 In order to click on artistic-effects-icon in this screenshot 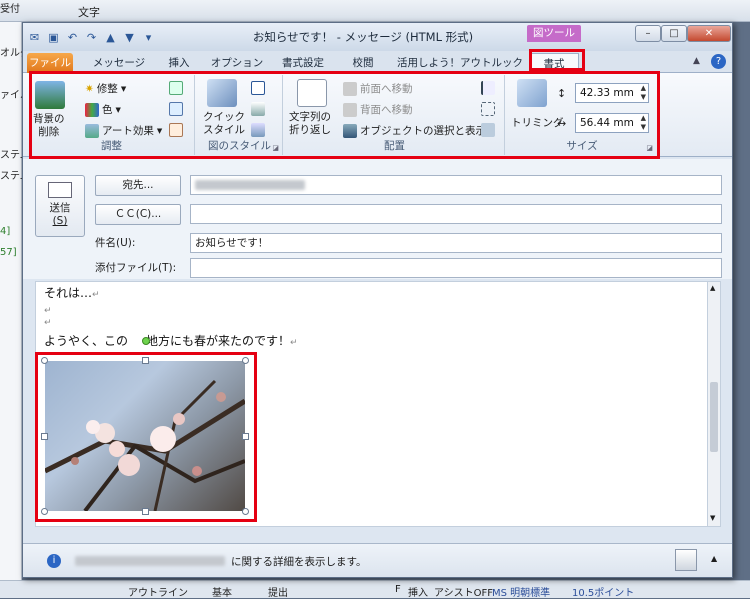, I will do `click(92, 130)`.